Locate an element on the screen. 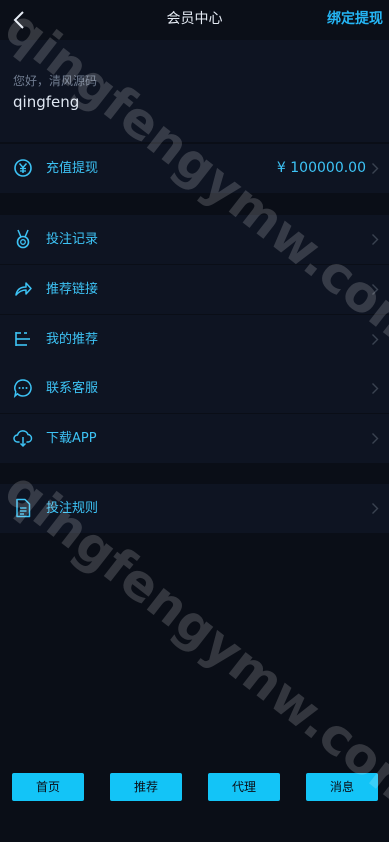  menu-item-my-referrals: 我的推荐 is located at coordinates (194, 340).